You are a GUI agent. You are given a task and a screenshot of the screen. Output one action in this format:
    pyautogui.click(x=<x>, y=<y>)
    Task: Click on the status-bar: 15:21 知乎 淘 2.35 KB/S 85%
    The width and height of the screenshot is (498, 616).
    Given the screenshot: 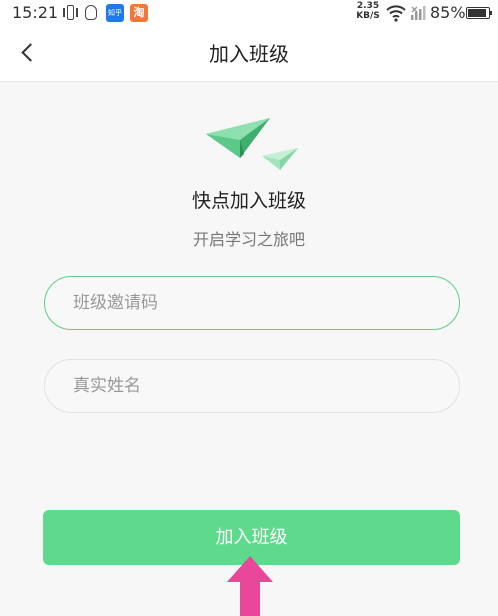 What is the action you would take?
    pyautogui.click(x=249, y=13)
    